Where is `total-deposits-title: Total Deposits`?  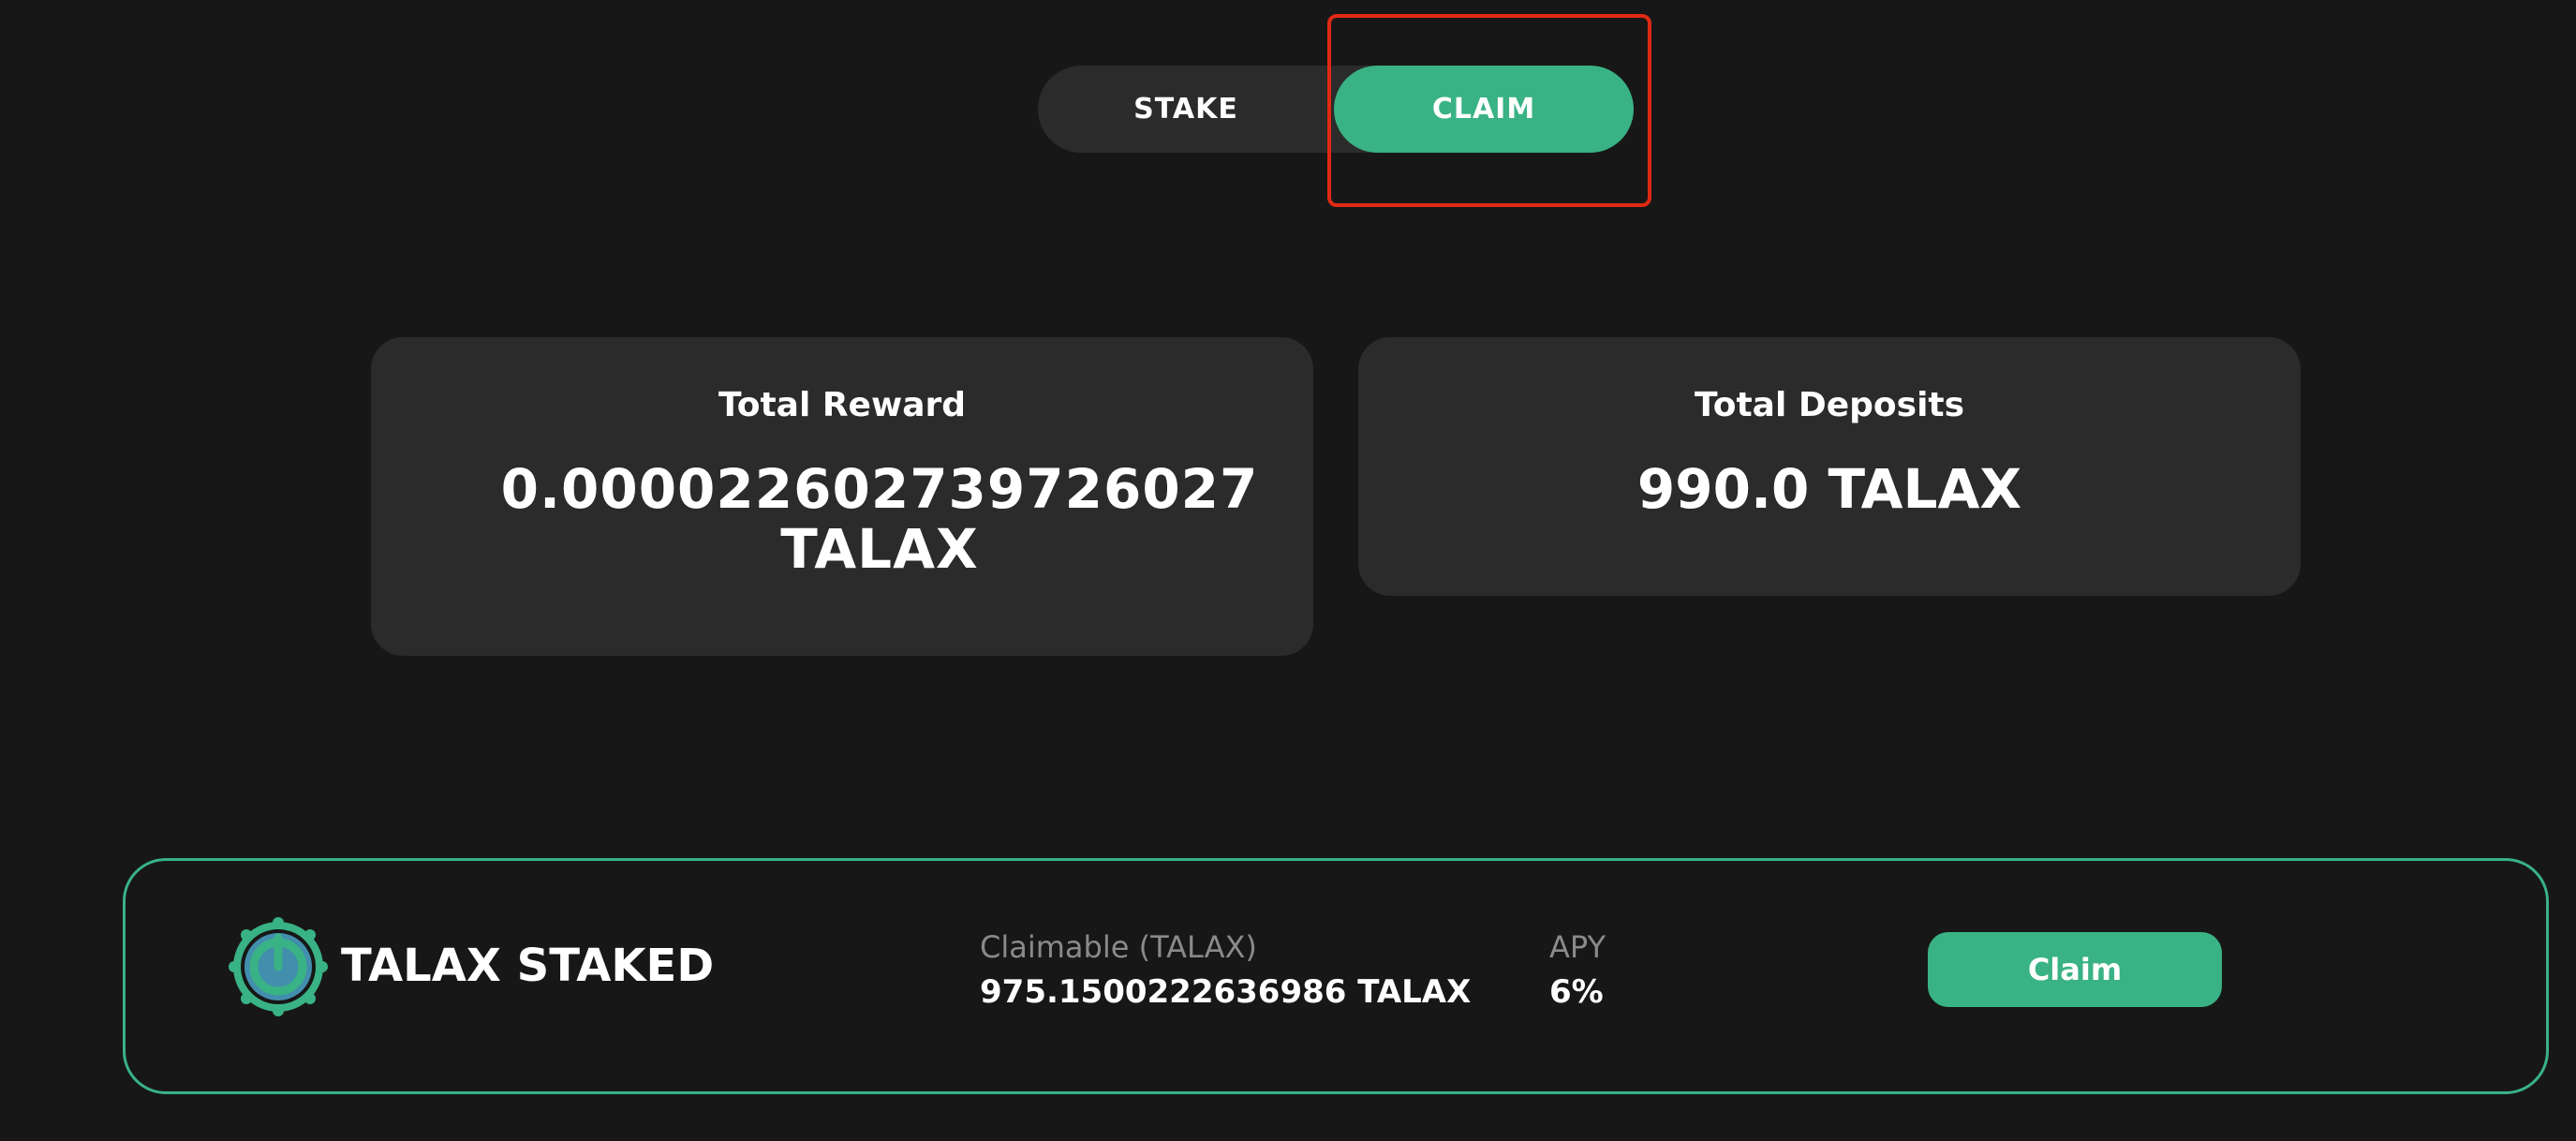
total-deposits-title: Total Deposits is located at coordinates (1829, 405).